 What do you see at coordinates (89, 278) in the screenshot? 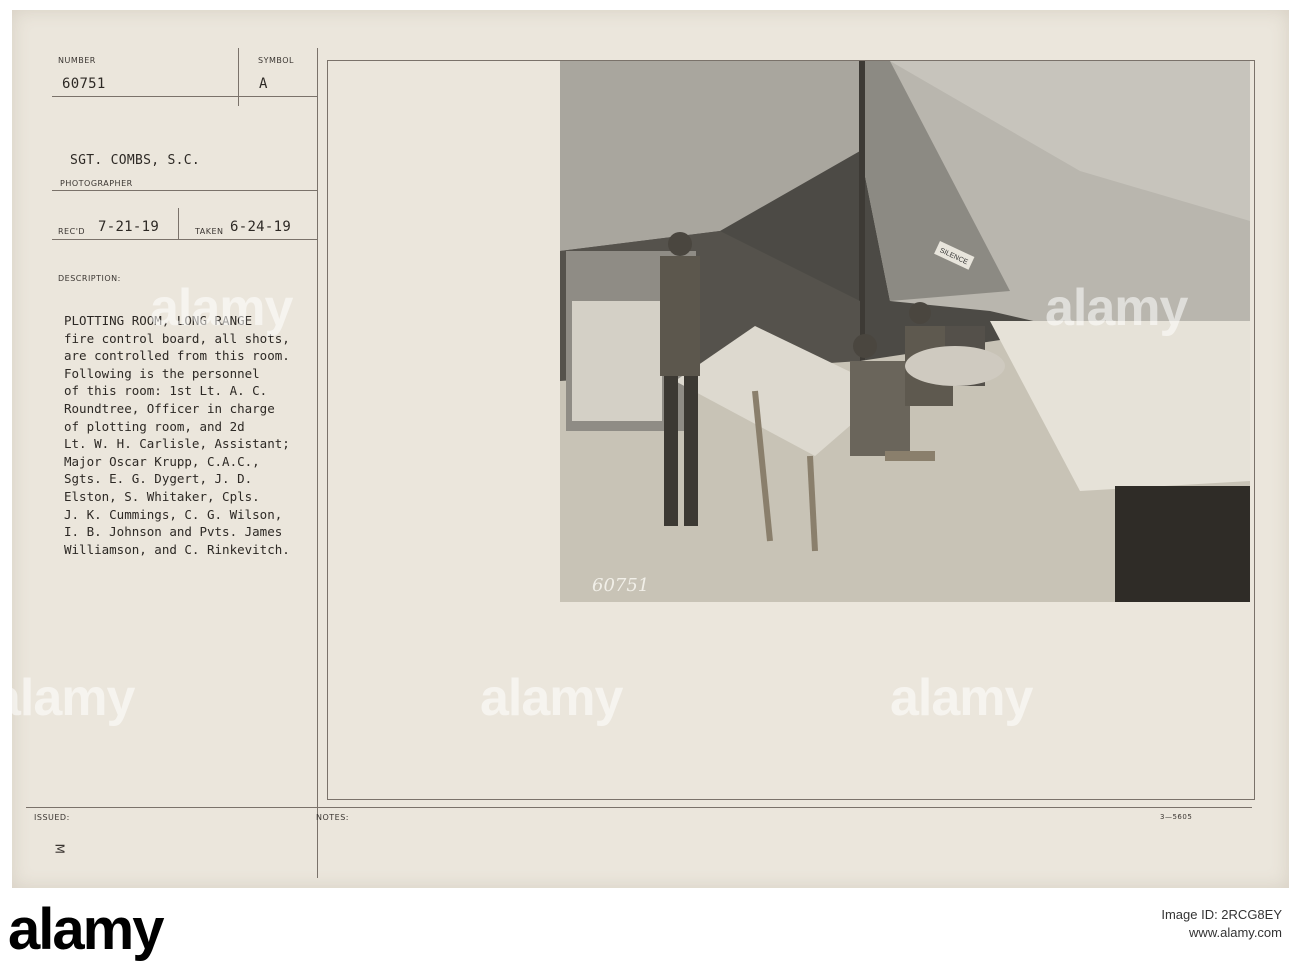
I see `description-label: DESCRIPTION:` at bounding box center [89, 278].